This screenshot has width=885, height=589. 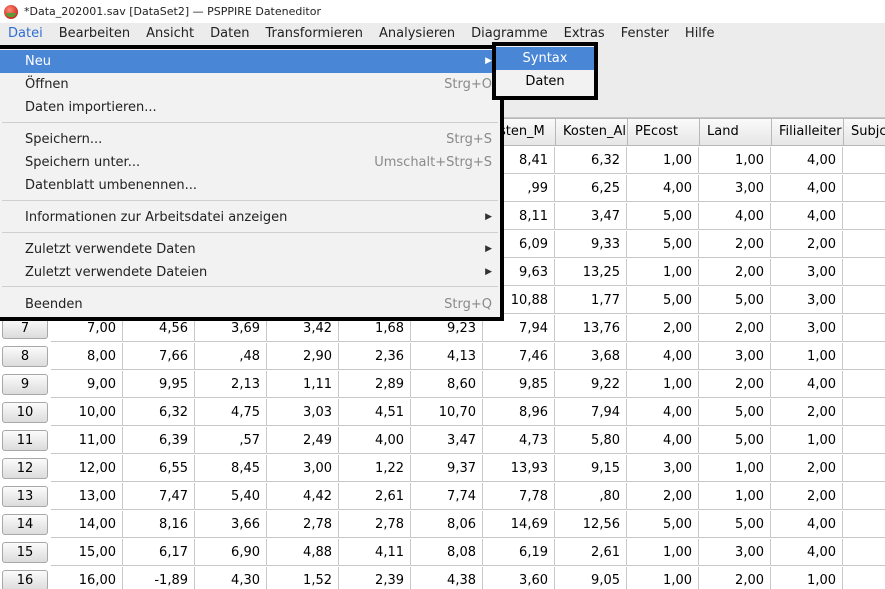 I want to click on table-cell: 14,00, so click(x=87, y=524).